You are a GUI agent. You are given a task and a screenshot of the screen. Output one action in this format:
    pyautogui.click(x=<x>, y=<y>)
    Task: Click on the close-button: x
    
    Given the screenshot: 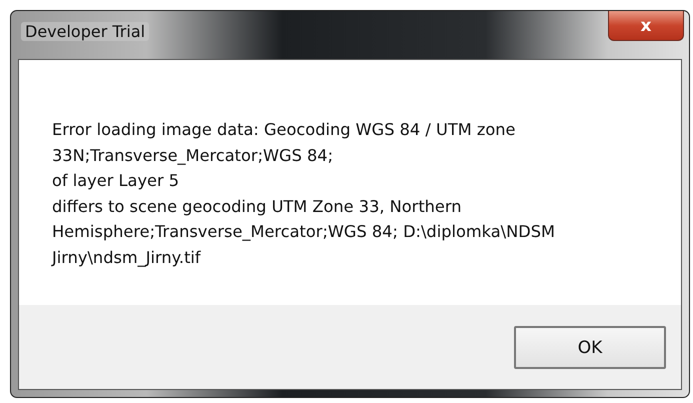 What is the action you would take?
    pyautogui.click(x=646, y=26)
    